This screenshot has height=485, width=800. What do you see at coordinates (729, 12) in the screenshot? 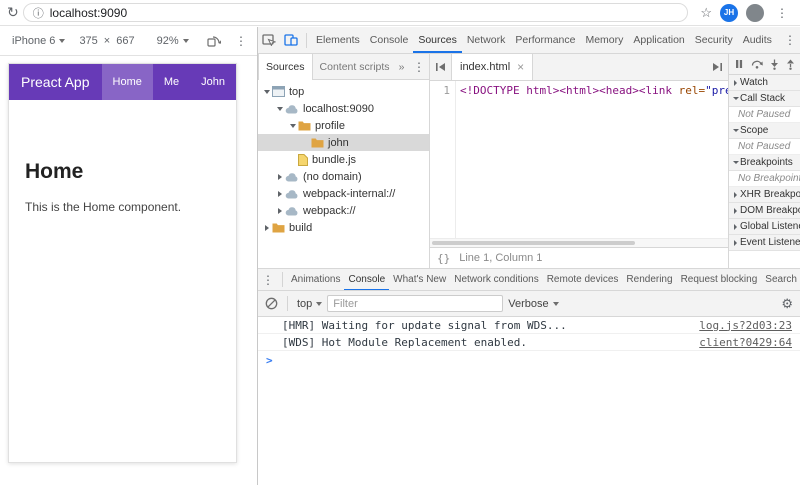
I see `profile-avatar: JH` at bounding box center [729, 12].